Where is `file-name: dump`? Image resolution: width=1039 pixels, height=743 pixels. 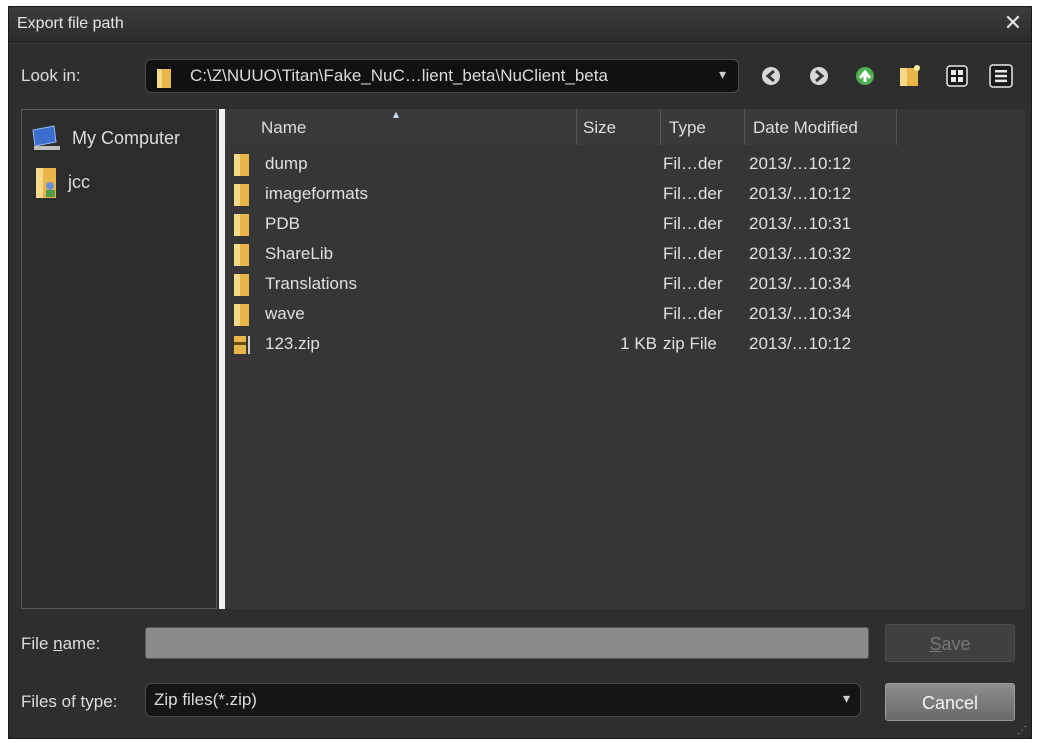 file-name: dump is located at coordinates (286, 163).